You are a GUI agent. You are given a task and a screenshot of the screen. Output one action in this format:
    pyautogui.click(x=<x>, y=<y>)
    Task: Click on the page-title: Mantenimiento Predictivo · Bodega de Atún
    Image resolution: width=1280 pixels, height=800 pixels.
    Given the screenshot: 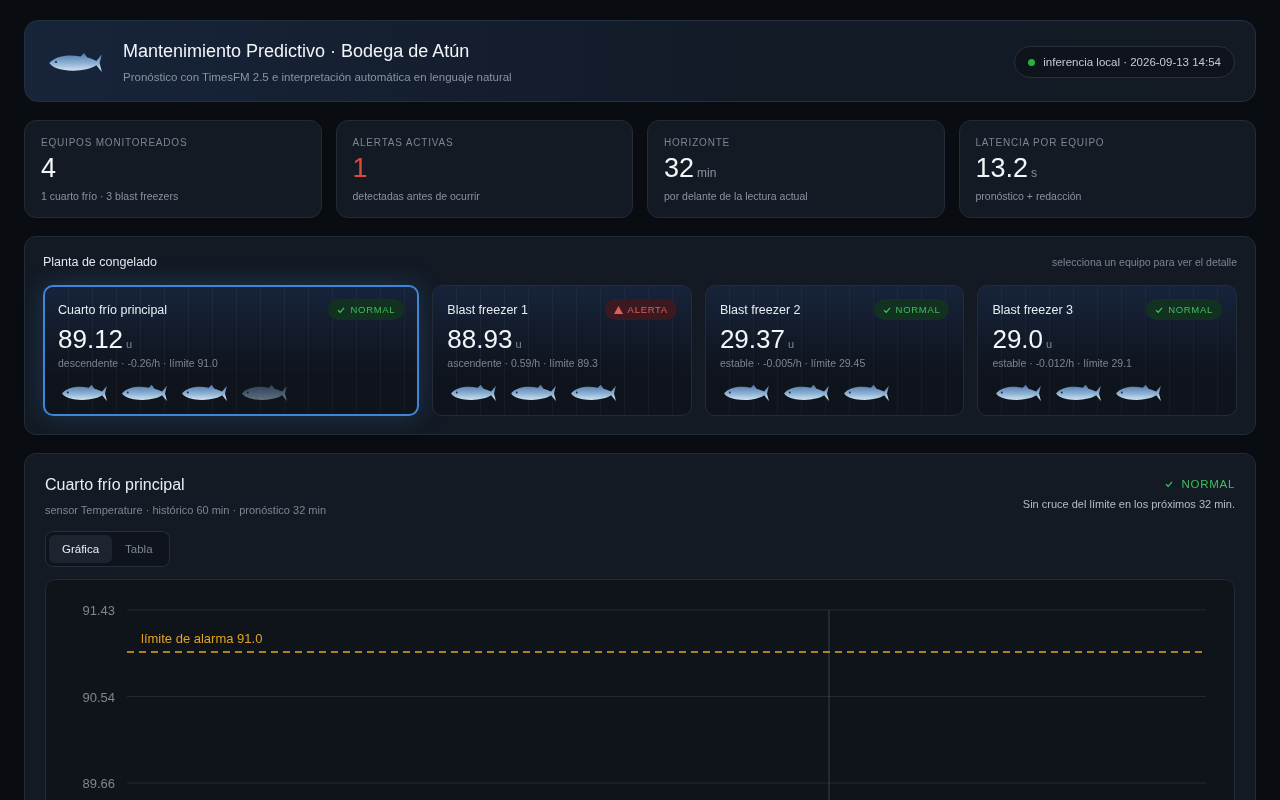 What is the action you would take?
    pyautogui.click(x=297, y=51)
    